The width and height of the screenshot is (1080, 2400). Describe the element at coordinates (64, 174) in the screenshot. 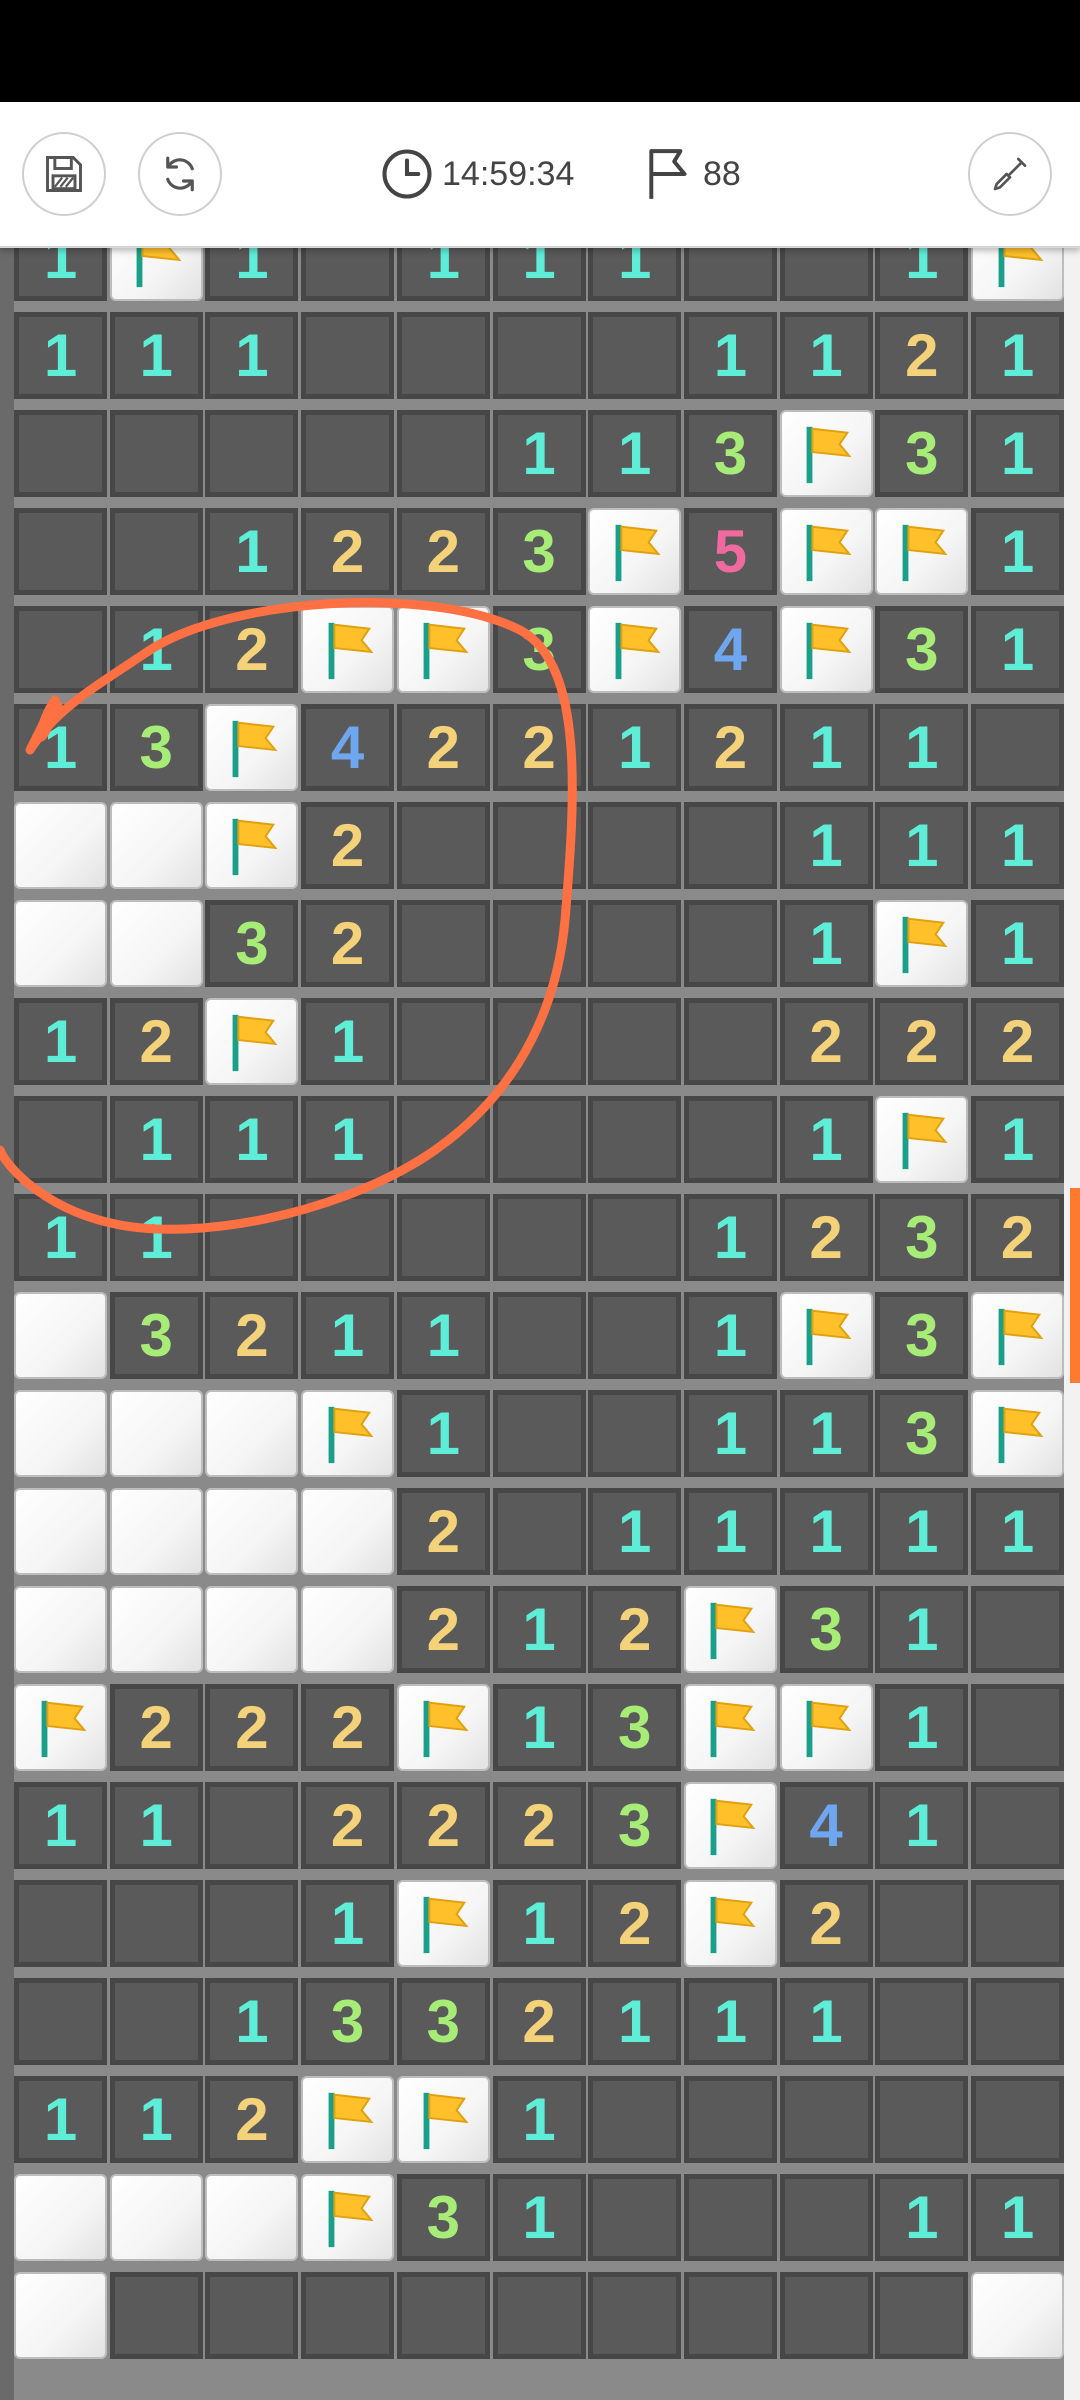

I see `save-button` at that location.